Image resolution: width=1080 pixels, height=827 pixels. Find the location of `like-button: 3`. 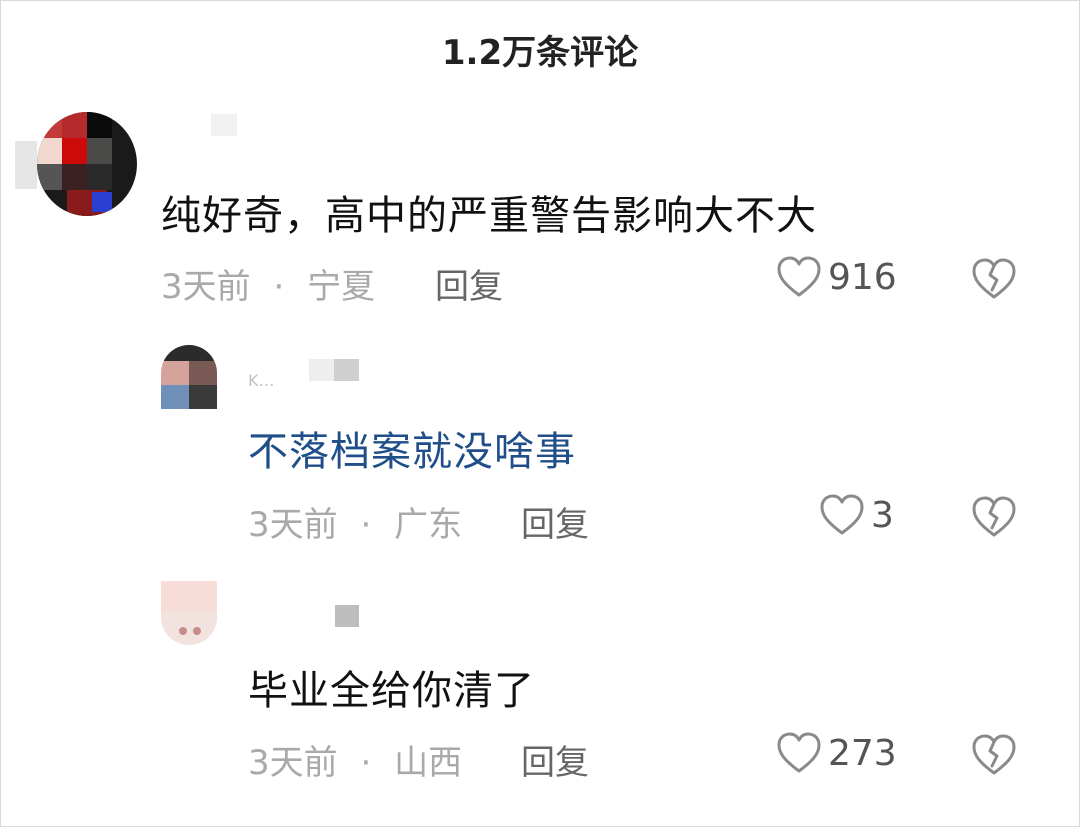

like-button: 3 is located at coordinates (856, 515).